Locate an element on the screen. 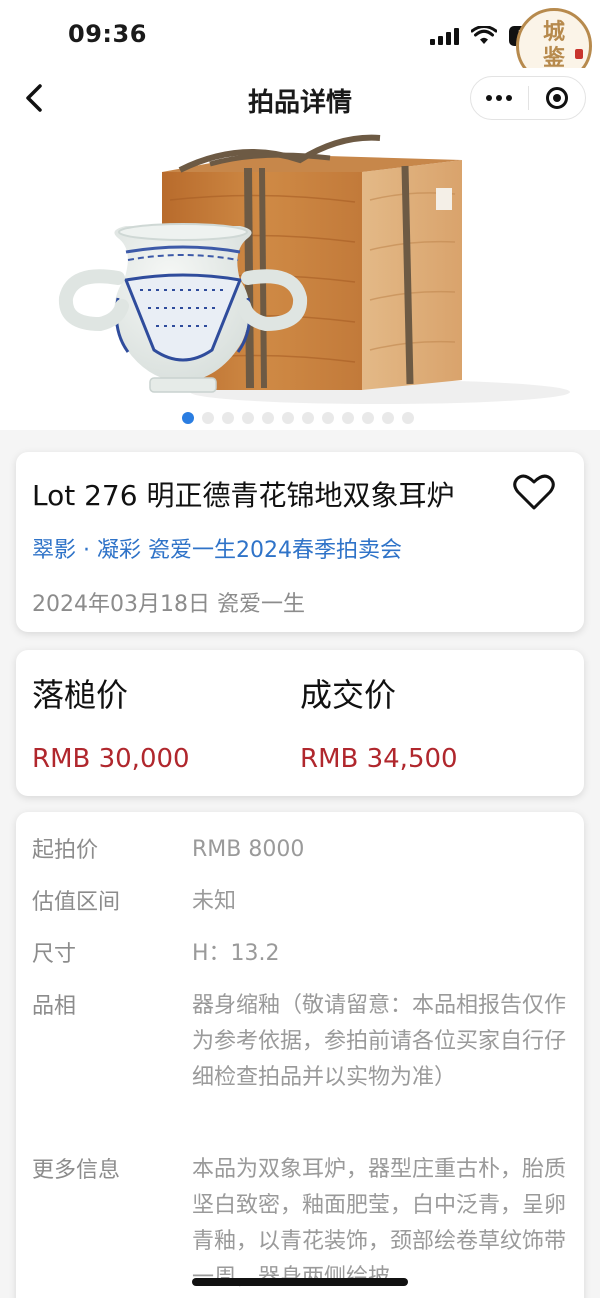 The height and width of the screenshot is (1298, 600). status-time: 09:36 is located at coordinates (107, 34).